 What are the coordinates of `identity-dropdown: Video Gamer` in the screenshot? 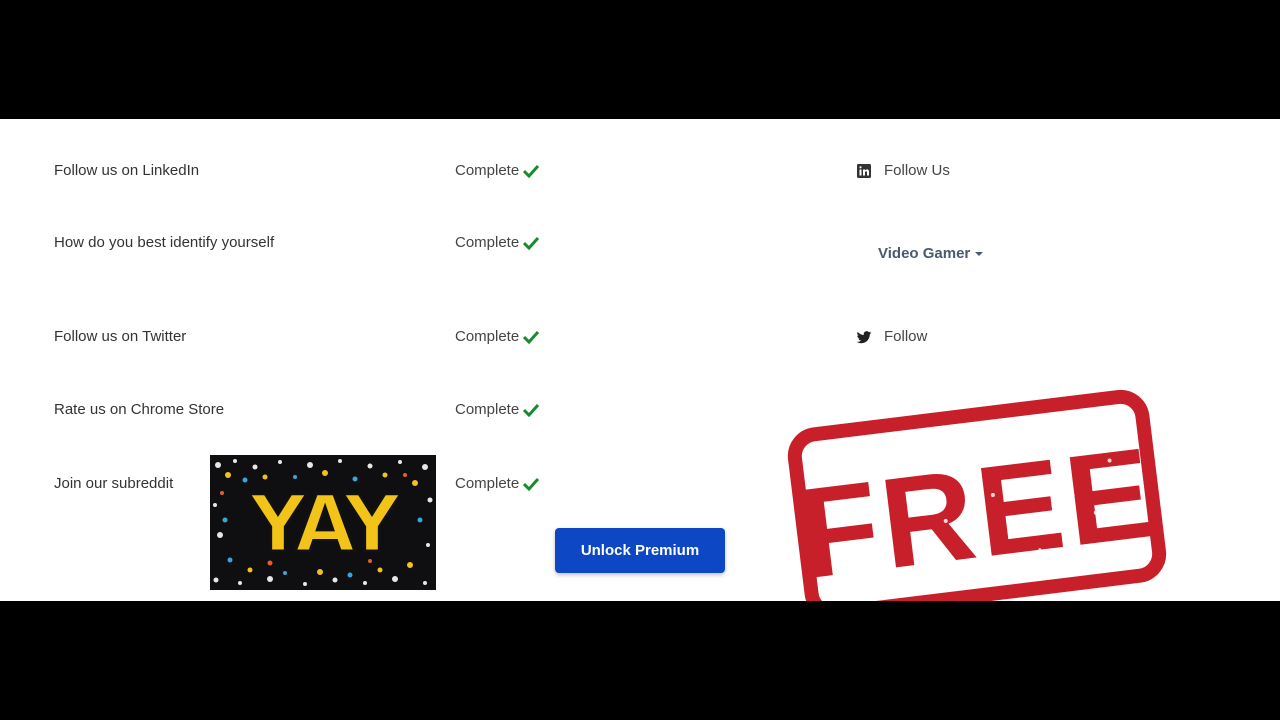 It's located at (931, 253).